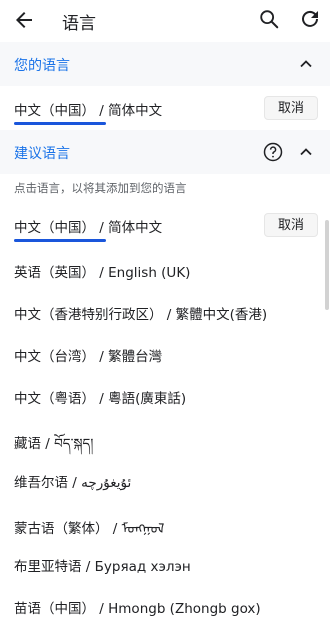 The height and width of the screenshot is (626, 330). I want to click on language-row: 中文（香港特别行政区） / 繁體中文(香港), so click(161, 312).